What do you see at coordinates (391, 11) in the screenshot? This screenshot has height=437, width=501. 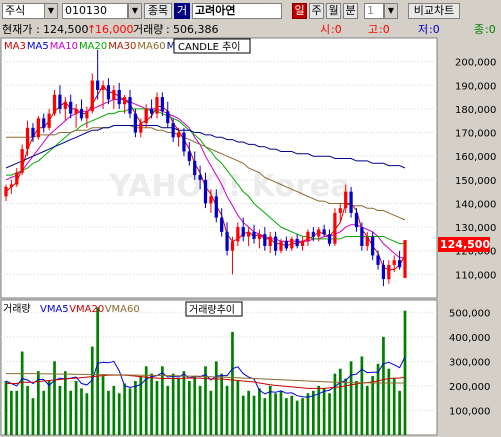 I see `period-dropdown-icon: ▼` at bounding box center [391, 11].